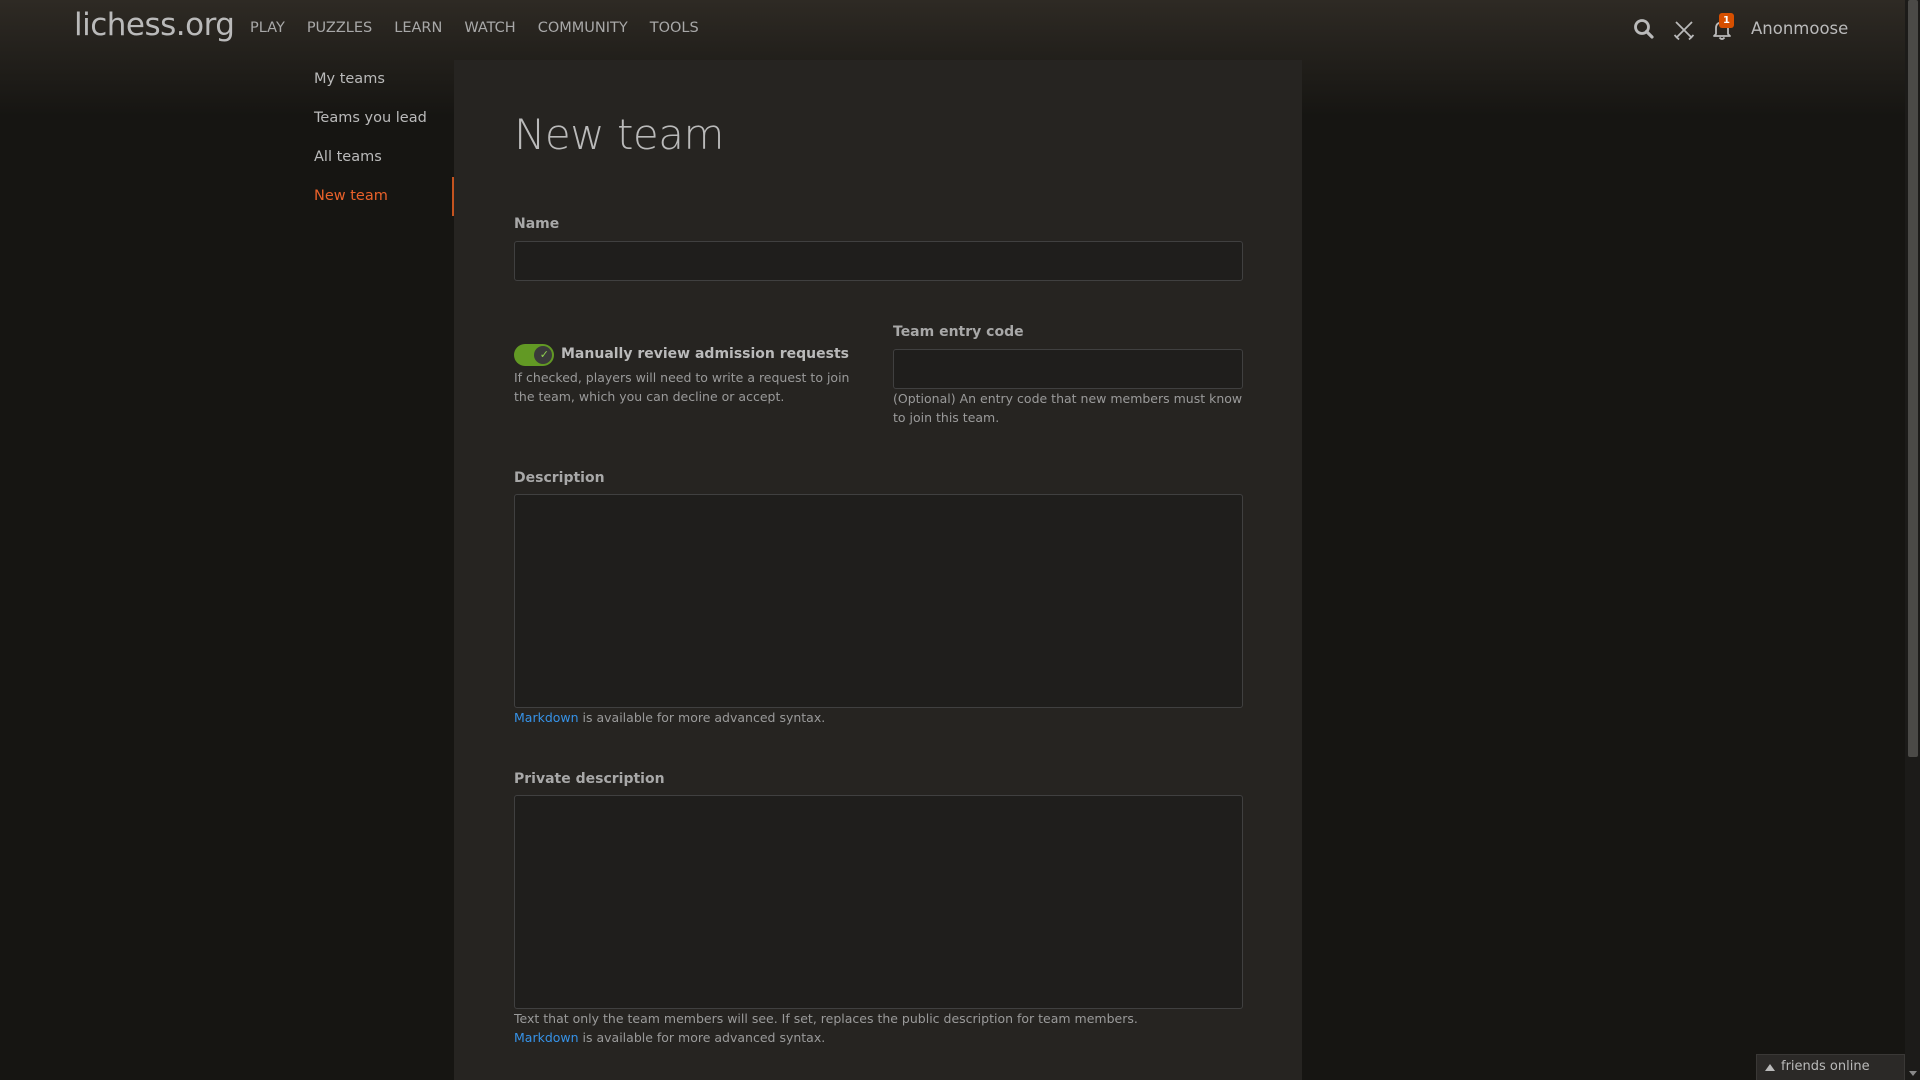 The width and height of the screenshot is (1920, 1080). What do you see at coordinates (1799, 28) in the screenshot?
I see `user-menu: Anonmoose` at bounding box center [1799, 28].